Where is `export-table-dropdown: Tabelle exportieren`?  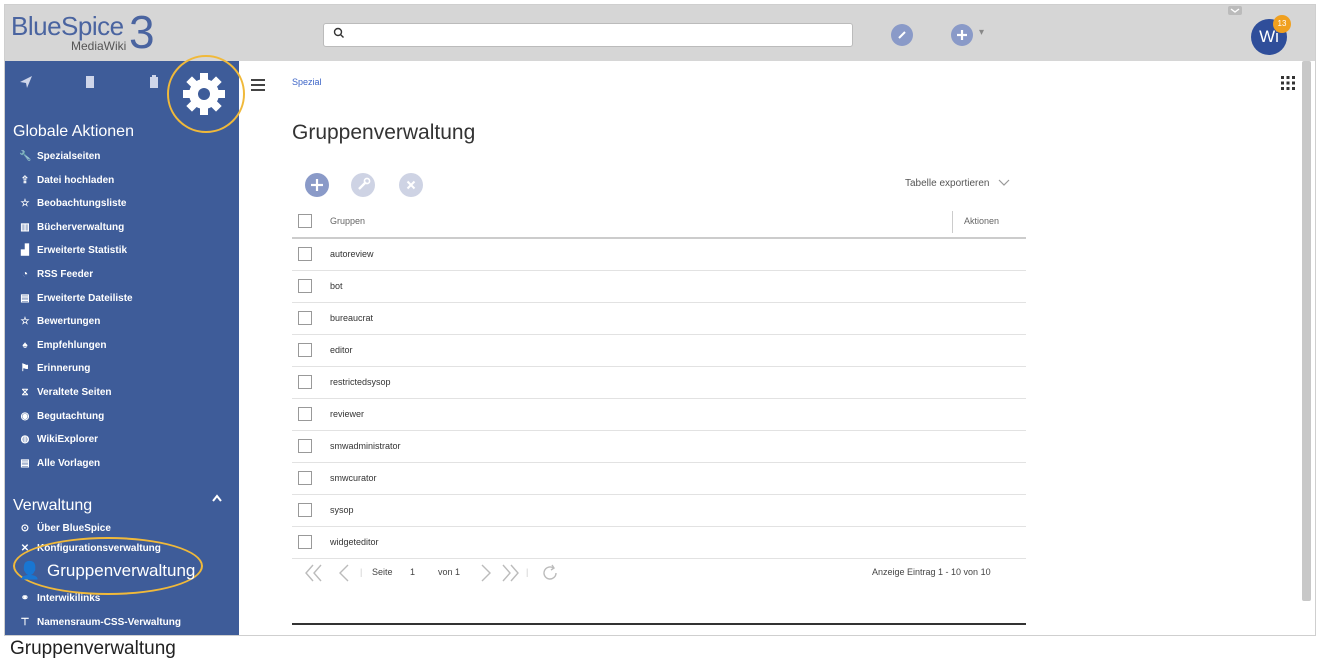 export-table-dropdown: Tabelle exportieren is located at coordinates (957, 183).